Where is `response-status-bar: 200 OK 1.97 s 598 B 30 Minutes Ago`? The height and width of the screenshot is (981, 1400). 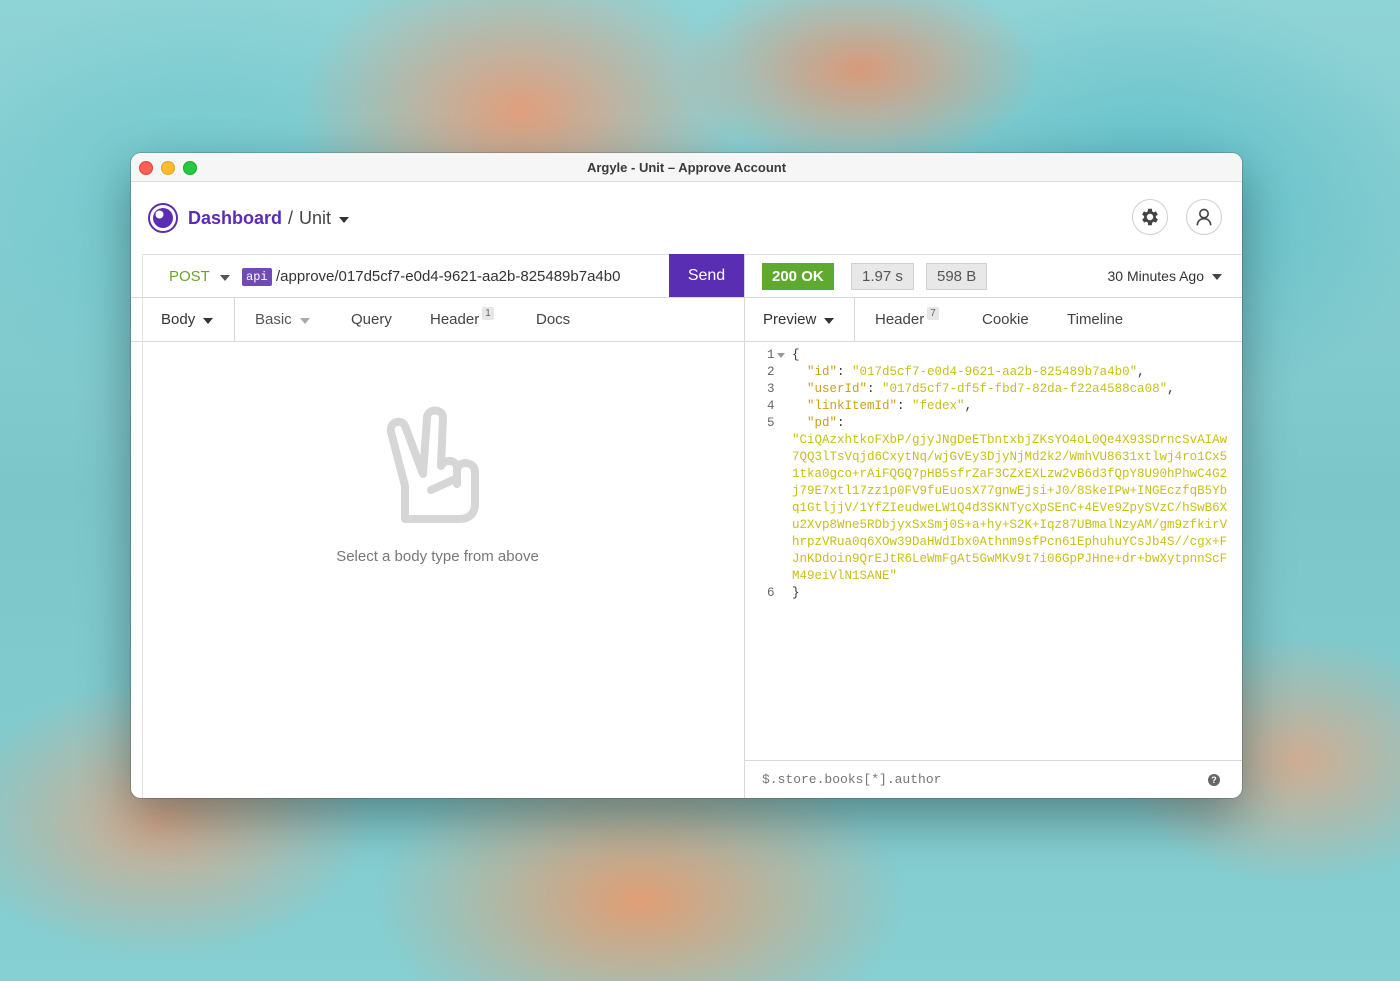
response-status-bar: 200 OK 1.97 s 598 B 30 Minutes Ago is located at coordinates (993, 276).